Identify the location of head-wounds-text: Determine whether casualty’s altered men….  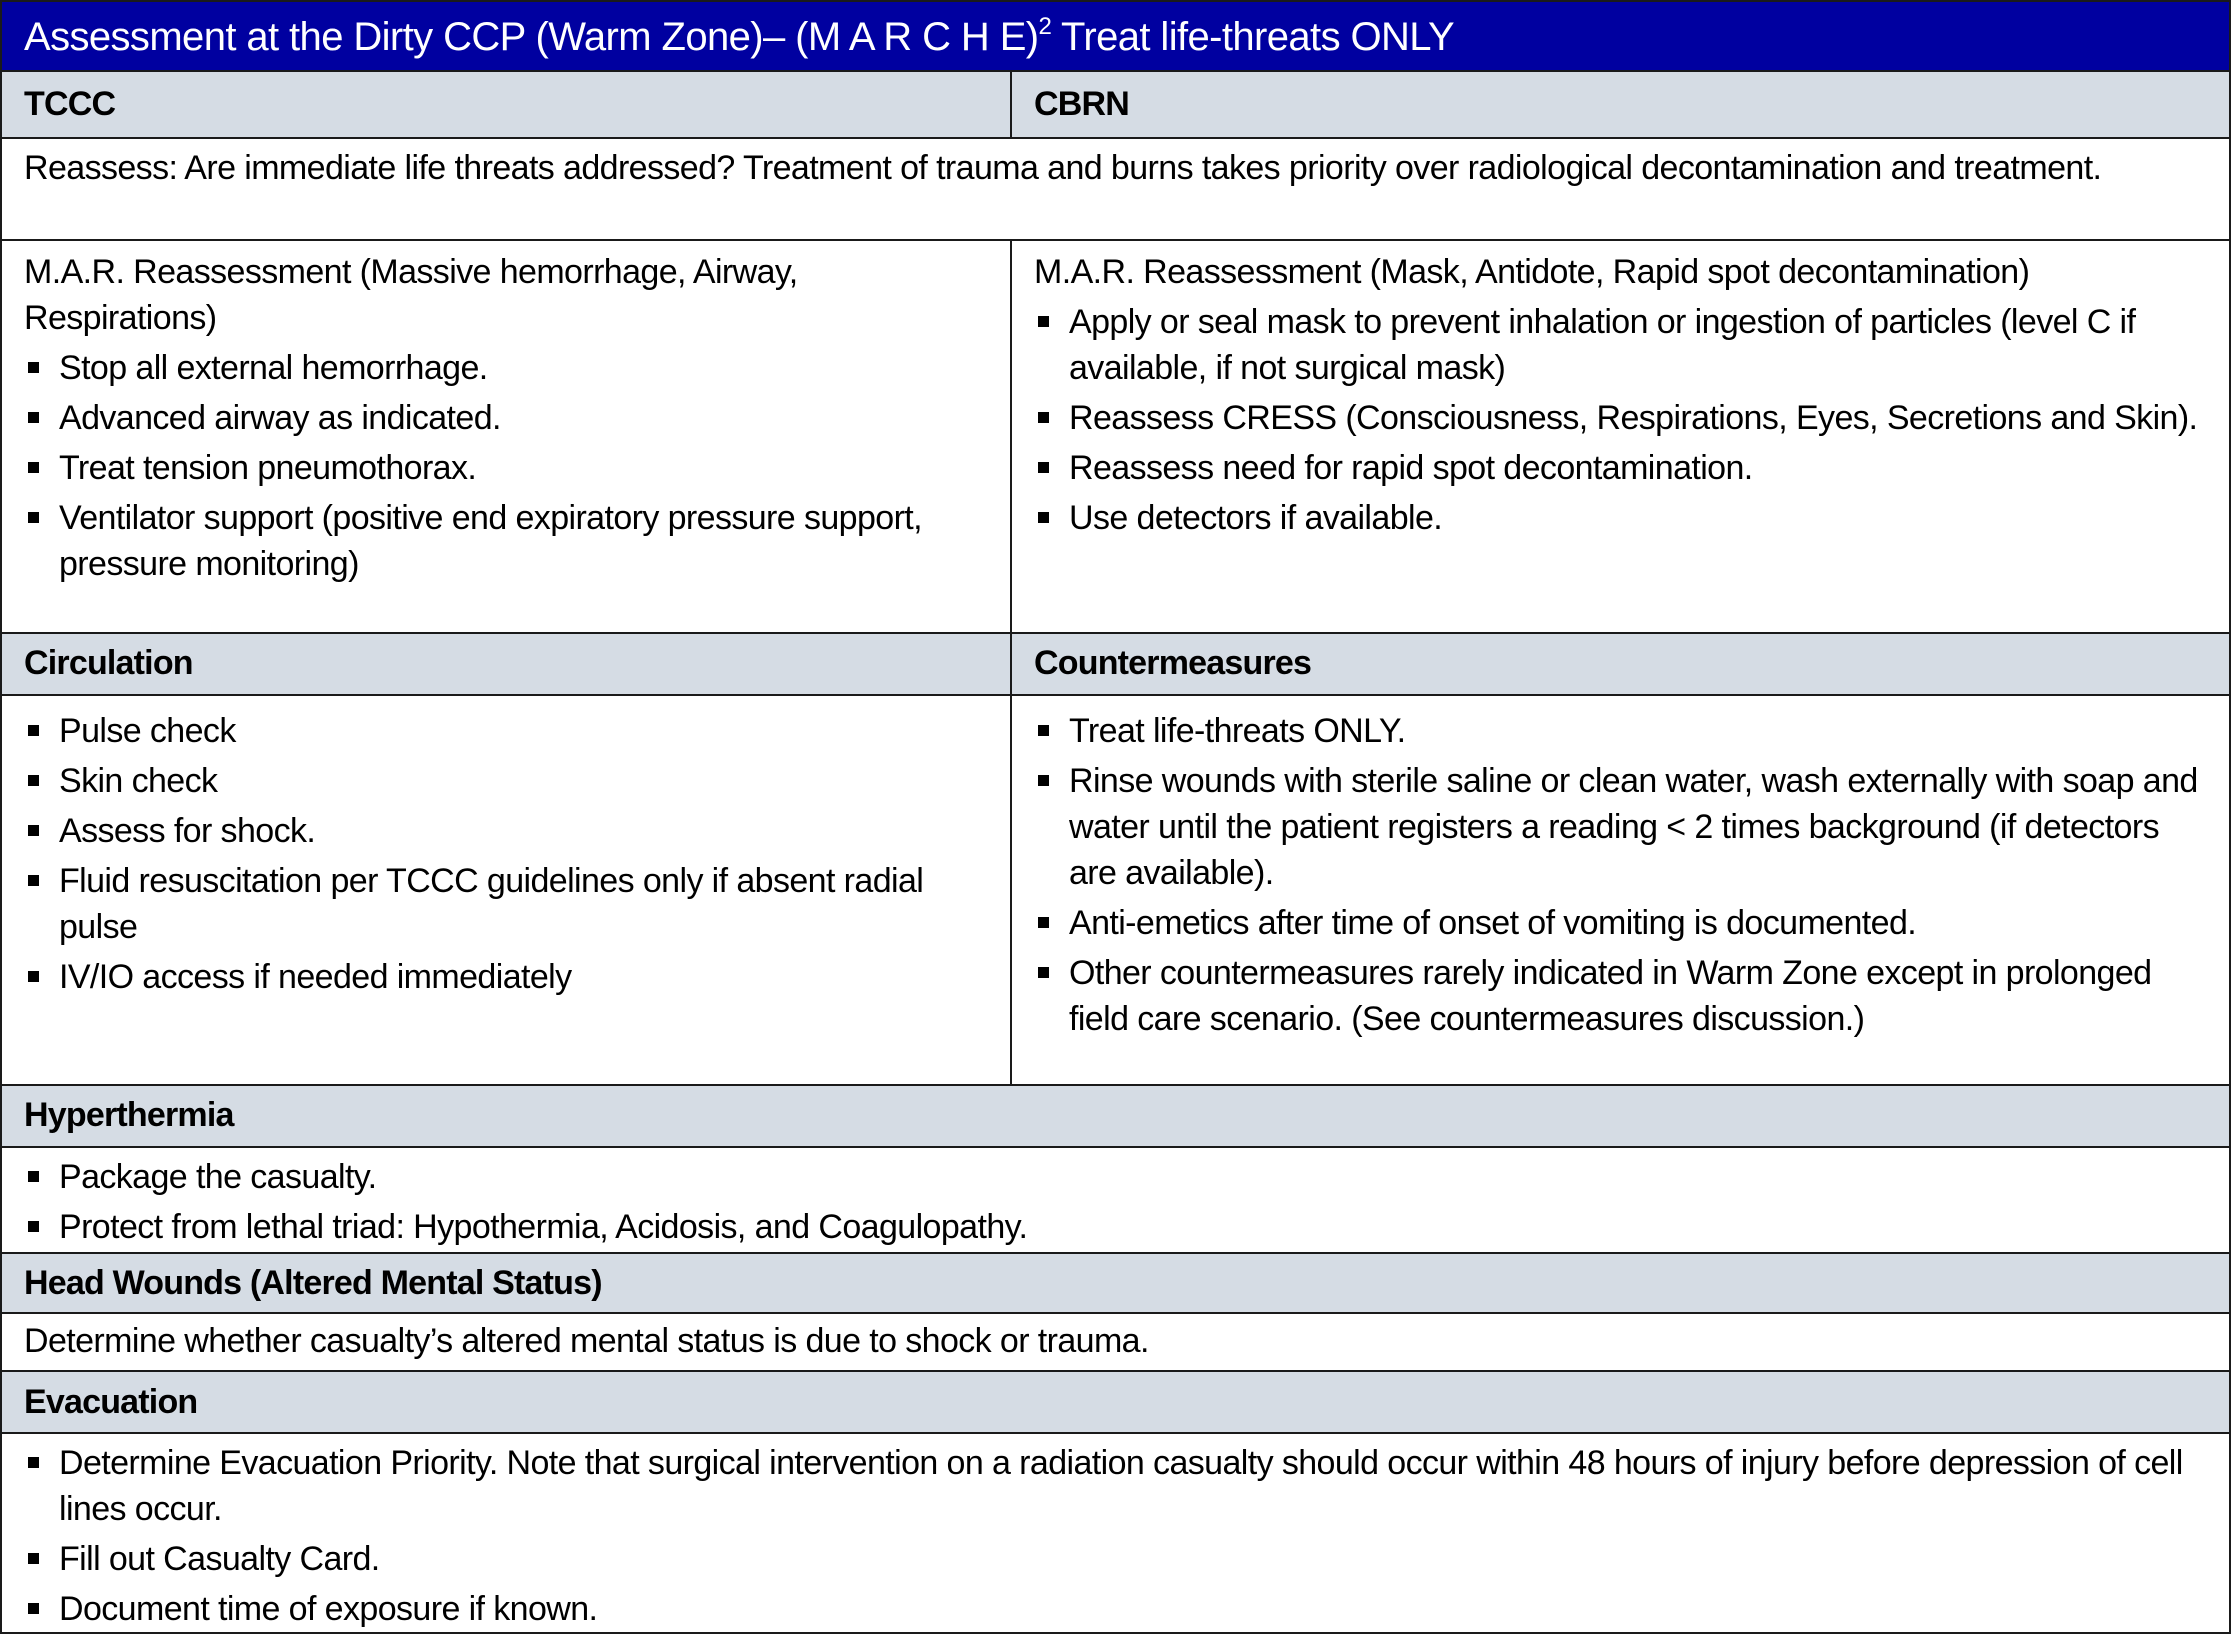
(586, 1341).